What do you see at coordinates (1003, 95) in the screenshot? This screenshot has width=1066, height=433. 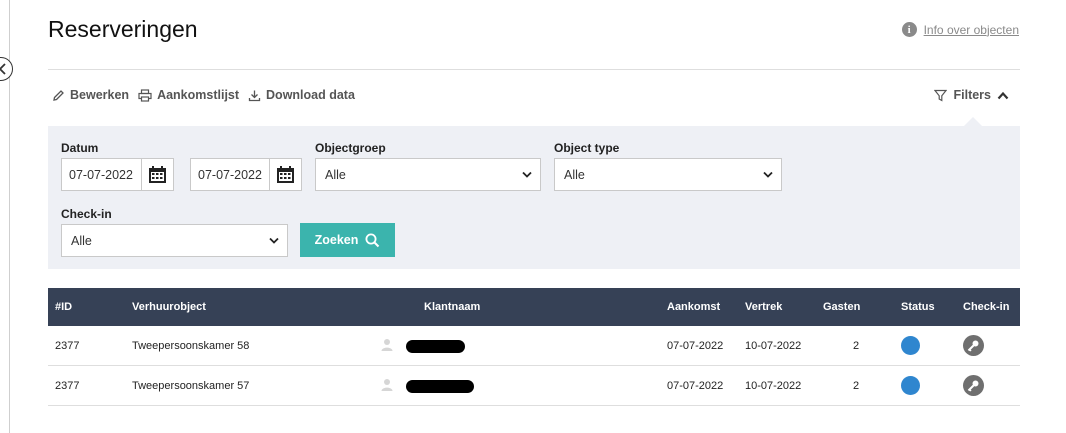 I see `chevron-up-icon` at bounding box center [1003, 95].